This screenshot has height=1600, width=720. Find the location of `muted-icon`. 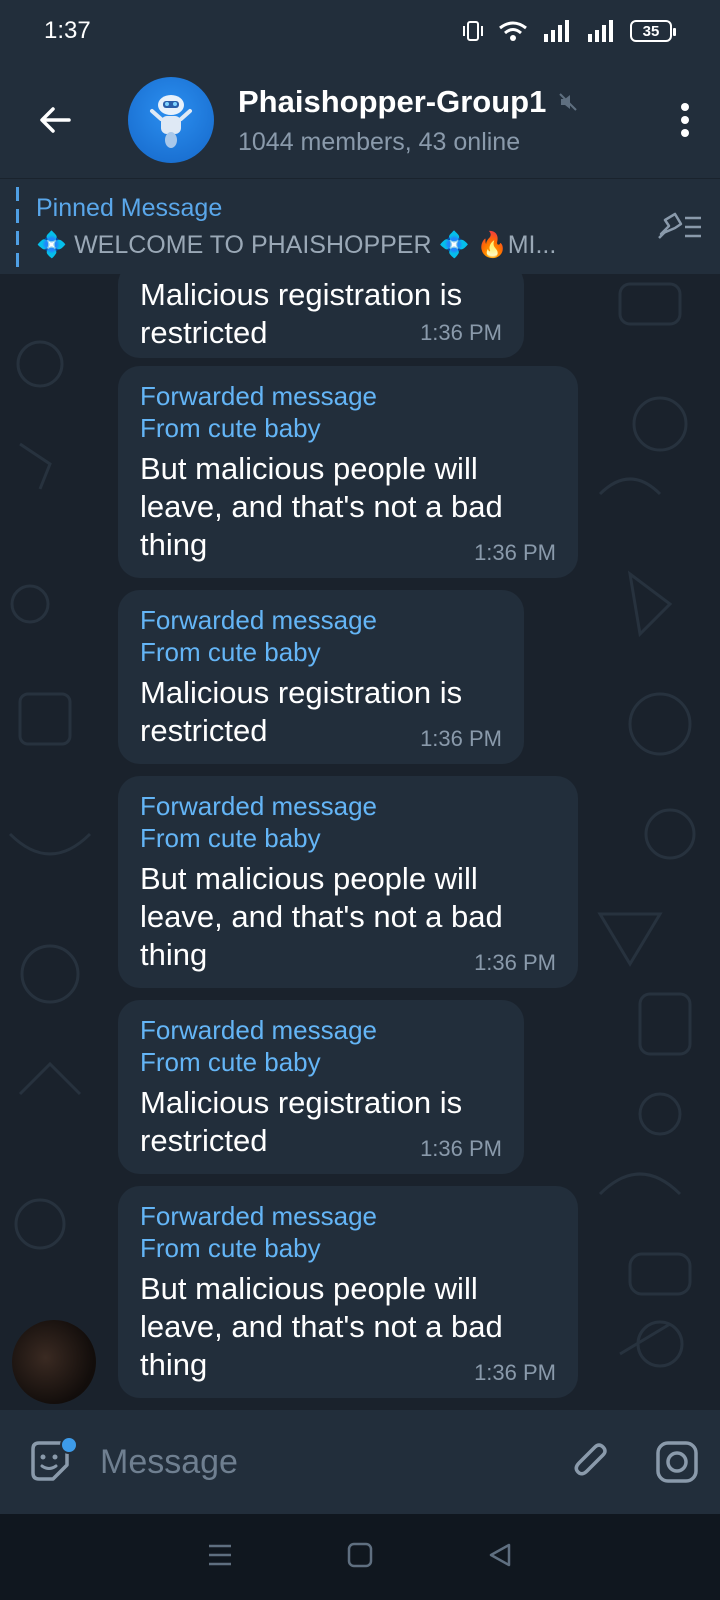

muted-icon is located at coordinates (568, 101).